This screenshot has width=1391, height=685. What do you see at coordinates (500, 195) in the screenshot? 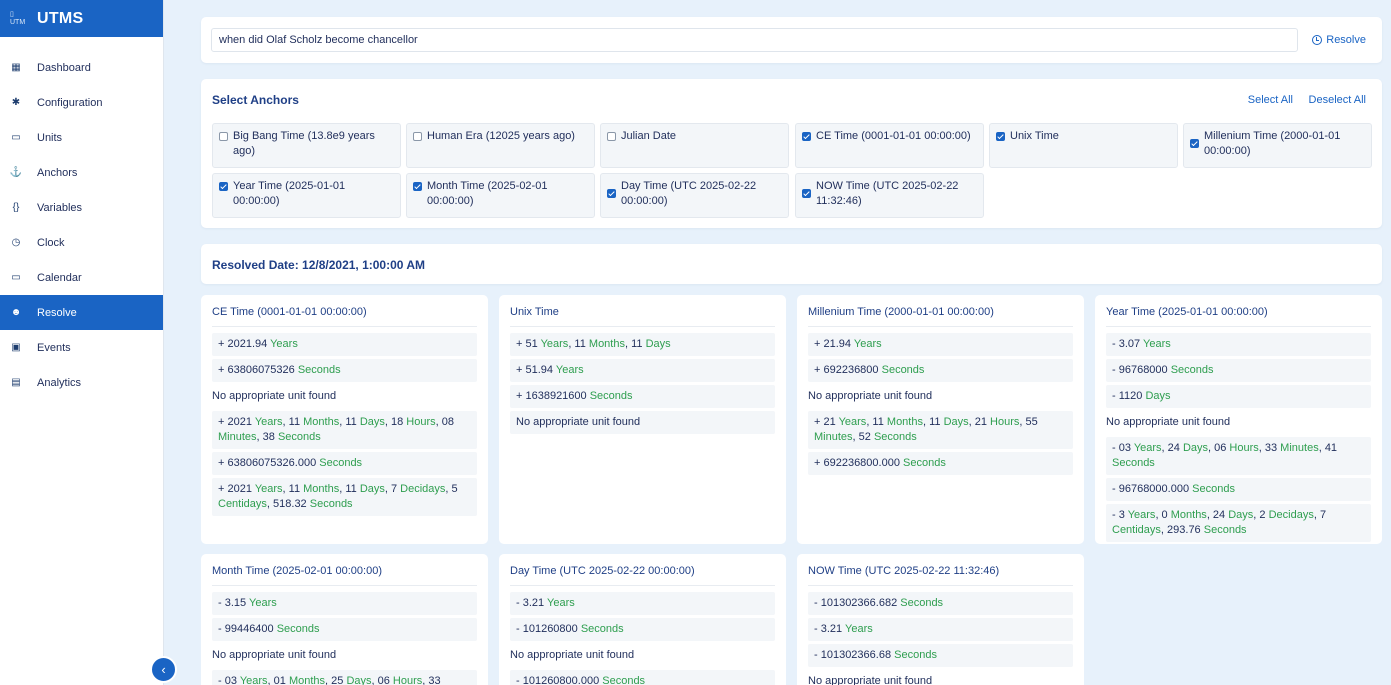
I see `anchor-option: Month Time (2025-02-01 00:00:00)` at bounding box center [500, 195].